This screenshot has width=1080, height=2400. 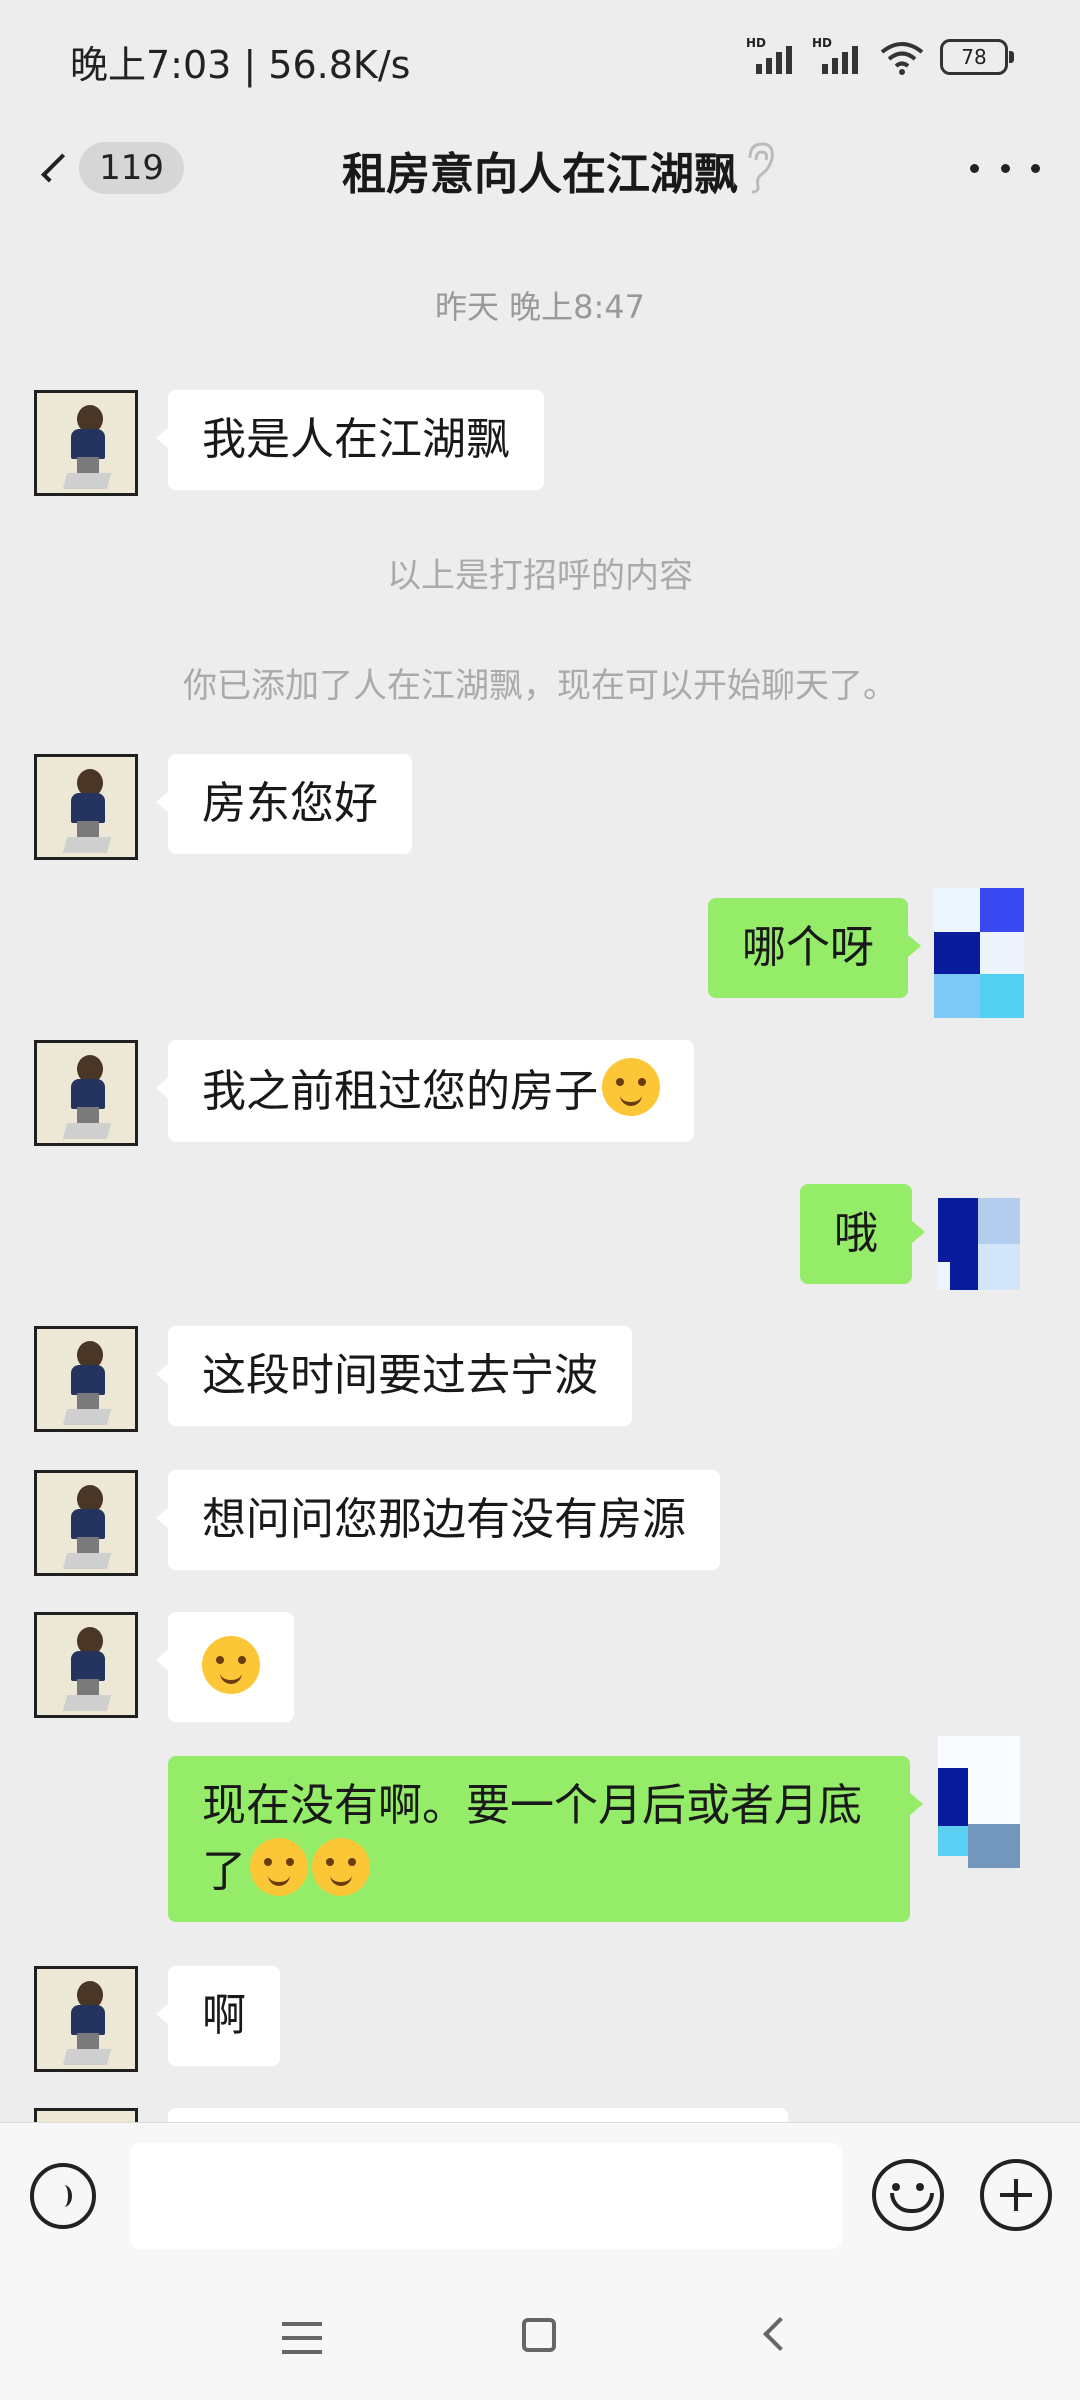 What do you see at coordinates (908, 2195) in the screenshot?
I see `emoji-picker-icon` at bounding box center [908, 2195].